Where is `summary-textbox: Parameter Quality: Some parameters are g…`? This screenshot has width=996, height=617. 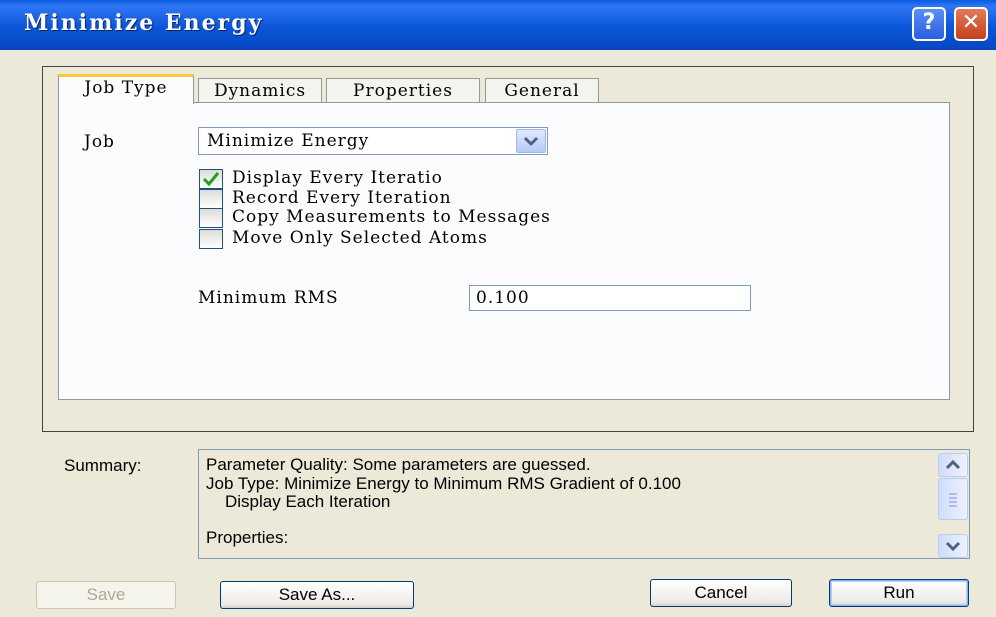 summary-textbox: Parameter Quality: Some parameters are g… is located at coordinates (584, 504).